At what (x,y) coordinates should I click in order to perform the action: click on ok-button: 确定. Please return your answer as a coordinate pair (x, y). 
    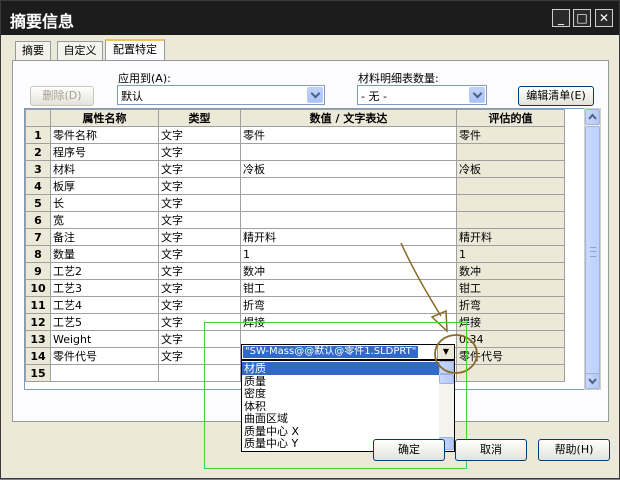
    Looking at the image, I should click on (409, 450).